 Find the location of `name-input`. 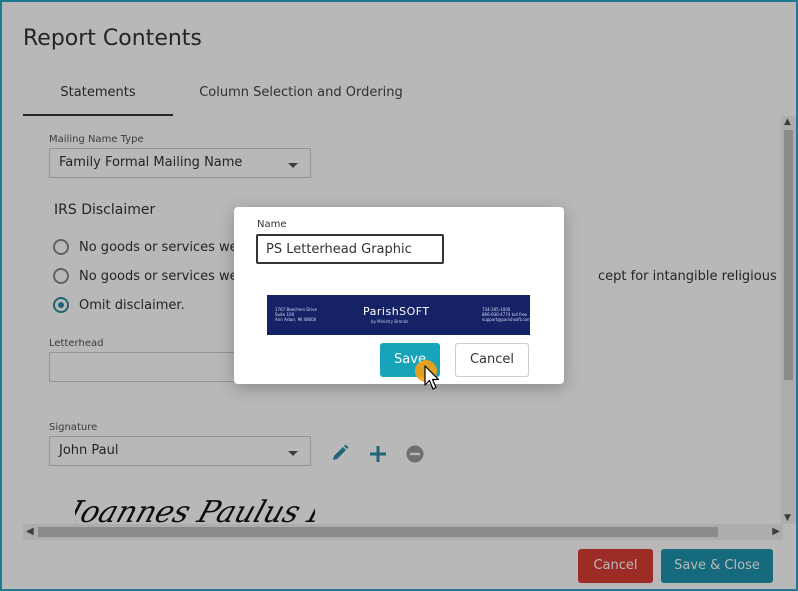

name-input is located at coordinates (350, 249).